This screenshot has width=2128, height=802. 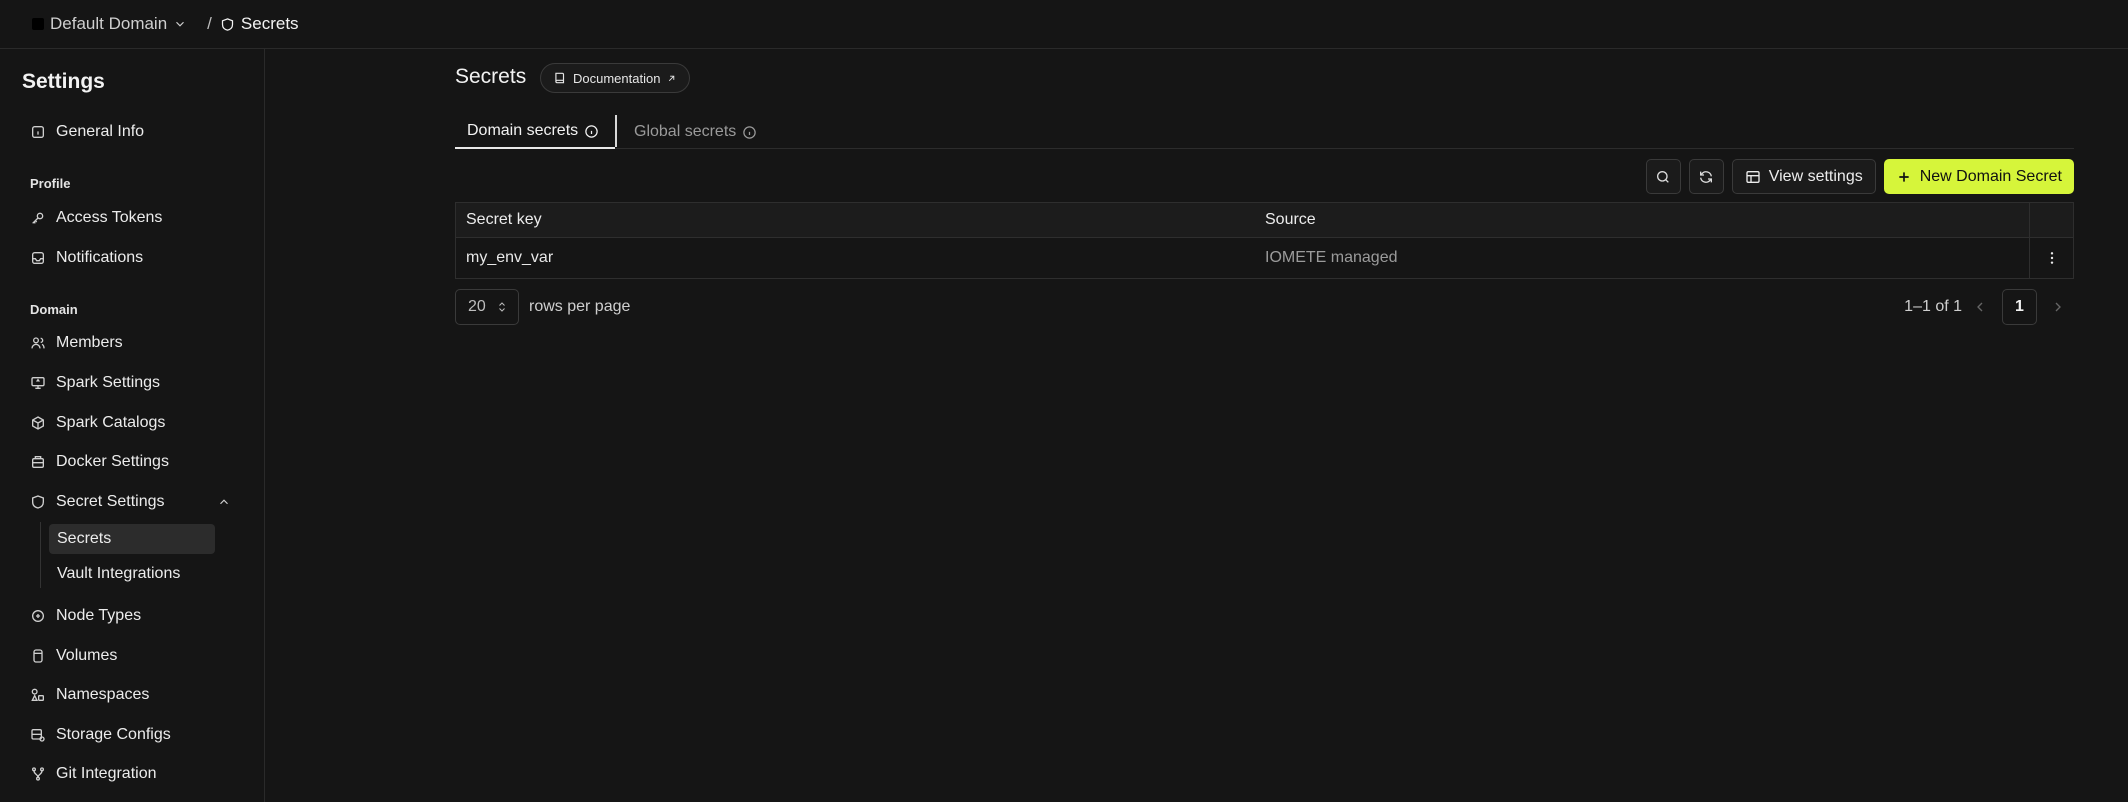 I want to click on sidebar-subitem-secrets: Secrets, so click(x=132, y=539).